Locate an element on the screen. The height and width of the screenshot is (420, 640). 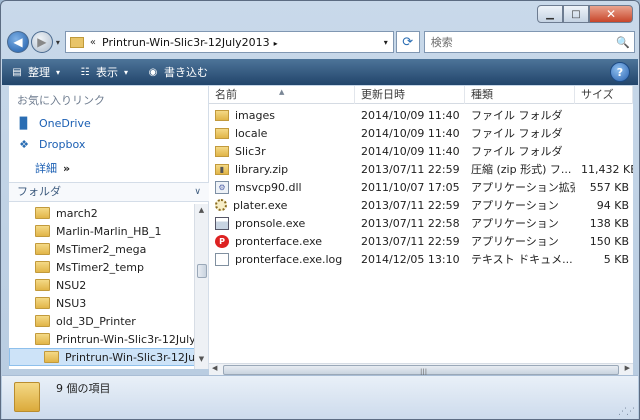
horizontal-scrollbar: ◀ ||| ▶ is located at coordinates (421, 369).